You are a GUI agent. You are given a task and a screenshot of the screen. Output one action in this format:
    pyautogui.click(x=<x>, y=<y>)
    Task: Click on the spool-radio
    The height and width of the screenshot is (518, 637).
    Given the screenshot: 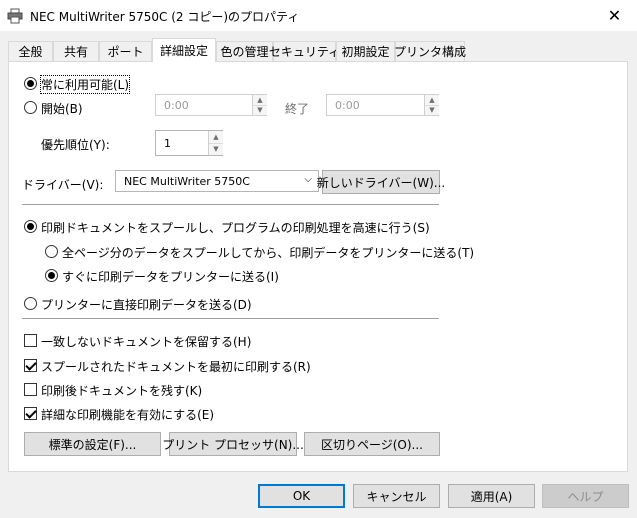 What is the action you would take?
    pyautogui.click(x=30, y=226)
    